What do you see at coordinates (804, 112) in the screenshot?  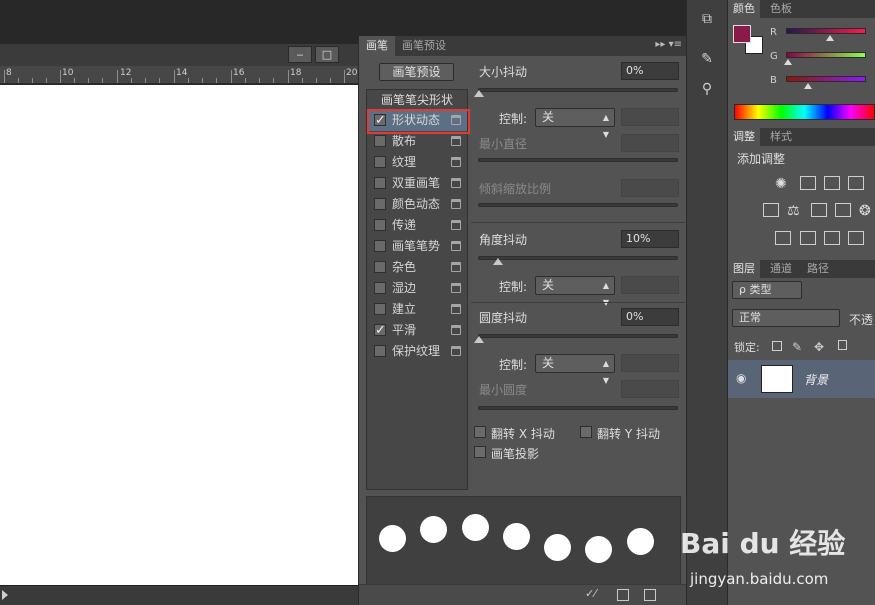 I see `color-spectrum-ramp` at bounding box center [804, 112].